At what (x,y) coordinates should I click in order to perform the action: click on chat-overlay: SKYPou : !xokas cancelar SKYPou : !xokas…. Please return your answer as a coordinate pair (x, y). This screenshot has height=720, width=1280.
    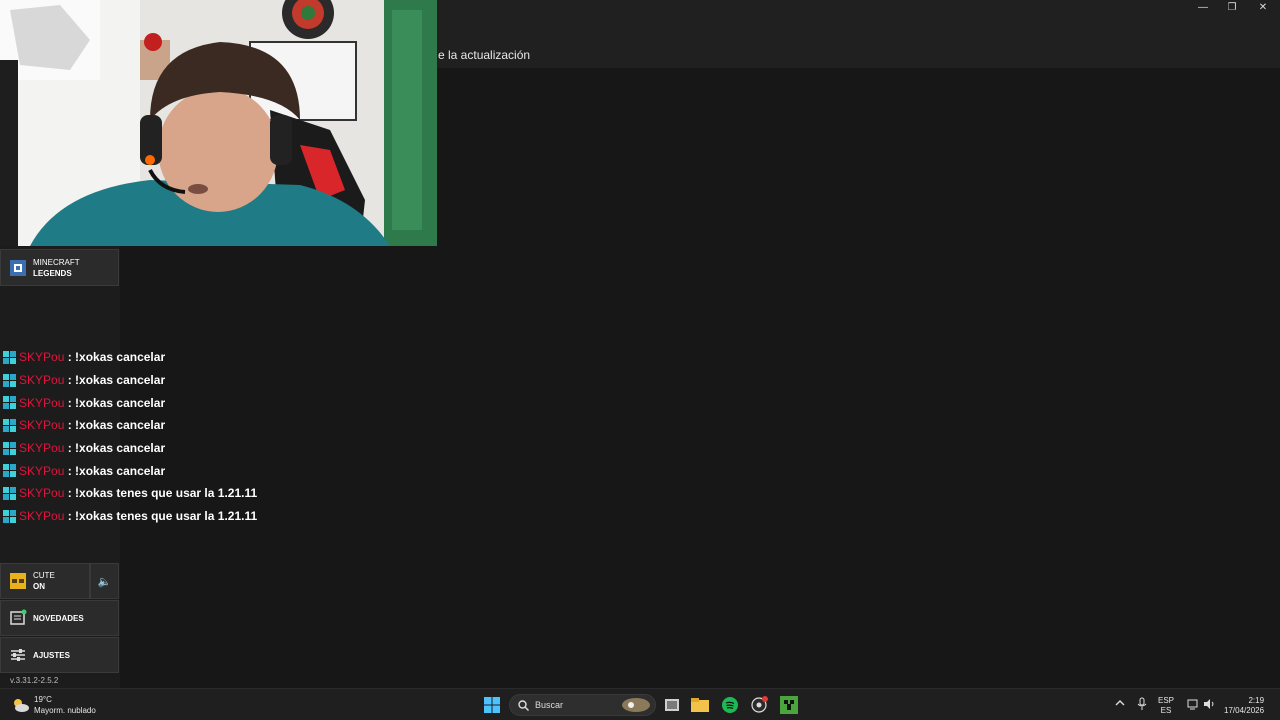
    Looking at the image, I should click on (130, 437).